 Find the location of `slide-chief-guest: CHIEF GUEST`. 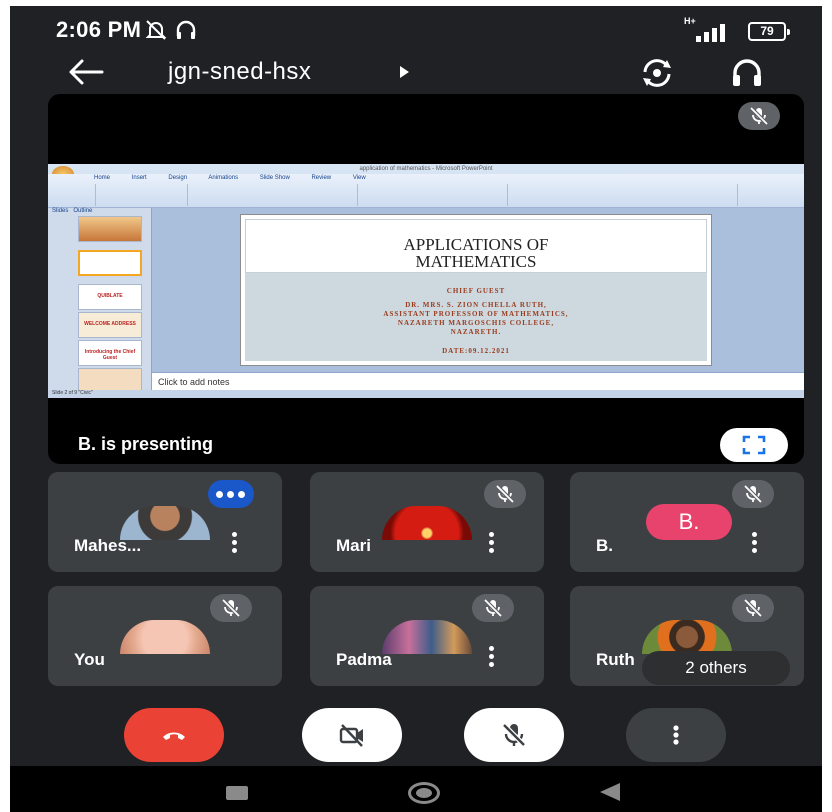

slide-chief-guest: CHIEF GUEST is located at coordinates (476, 291).